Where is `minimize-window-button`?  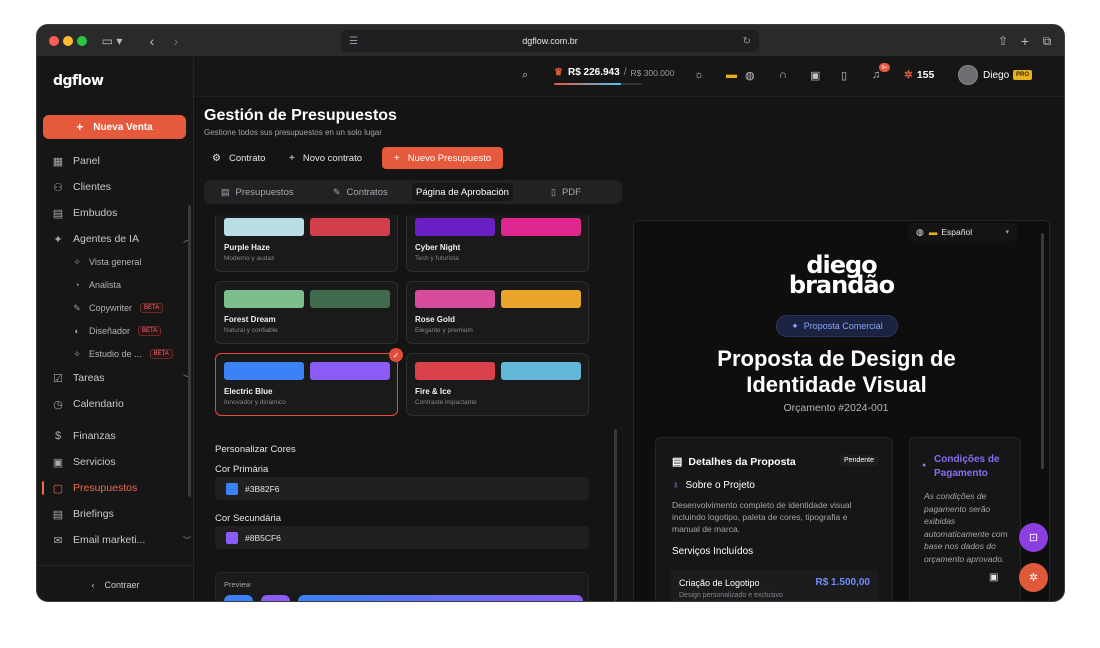 minimize-window-button is located at coordinates (68, 41).